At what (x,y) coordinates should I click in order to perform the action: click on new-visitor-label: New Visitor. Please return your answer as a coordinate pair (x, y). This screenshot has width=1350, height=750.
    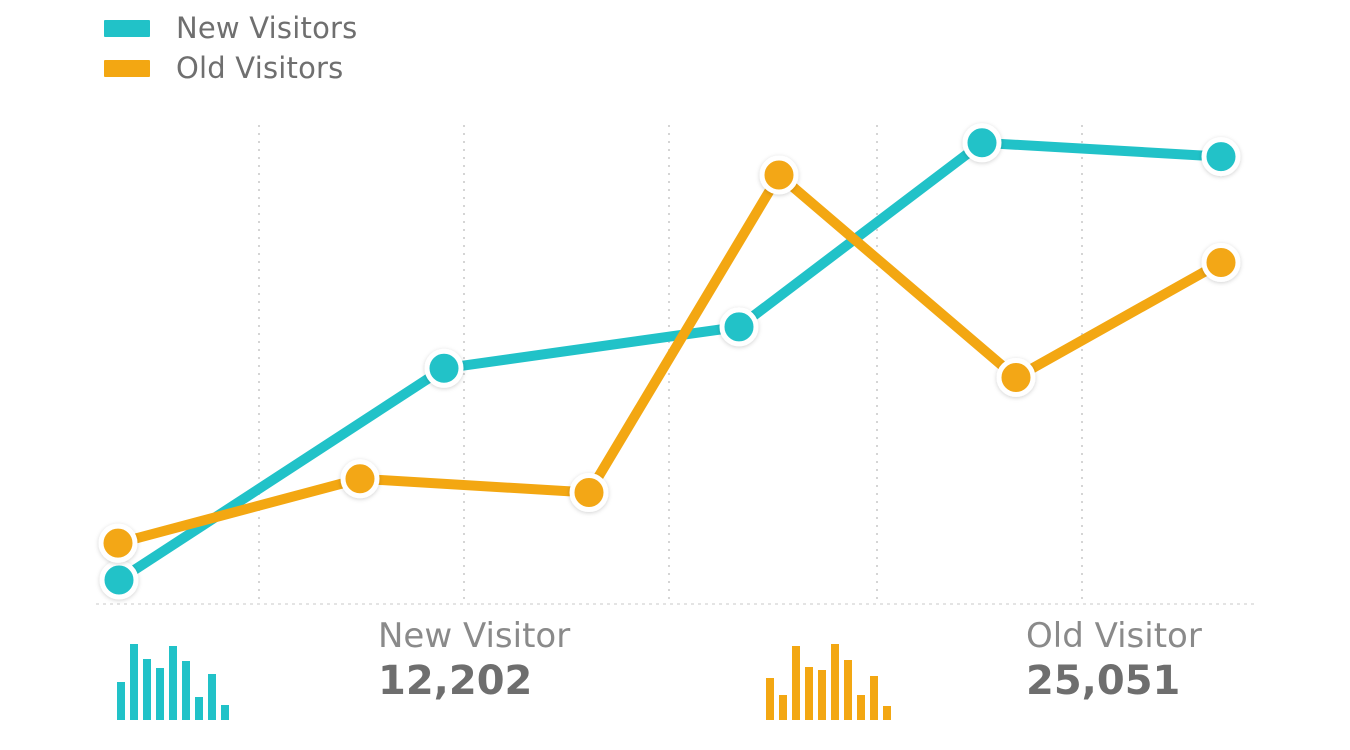
    Looking at the image, I should click on (474, 636).